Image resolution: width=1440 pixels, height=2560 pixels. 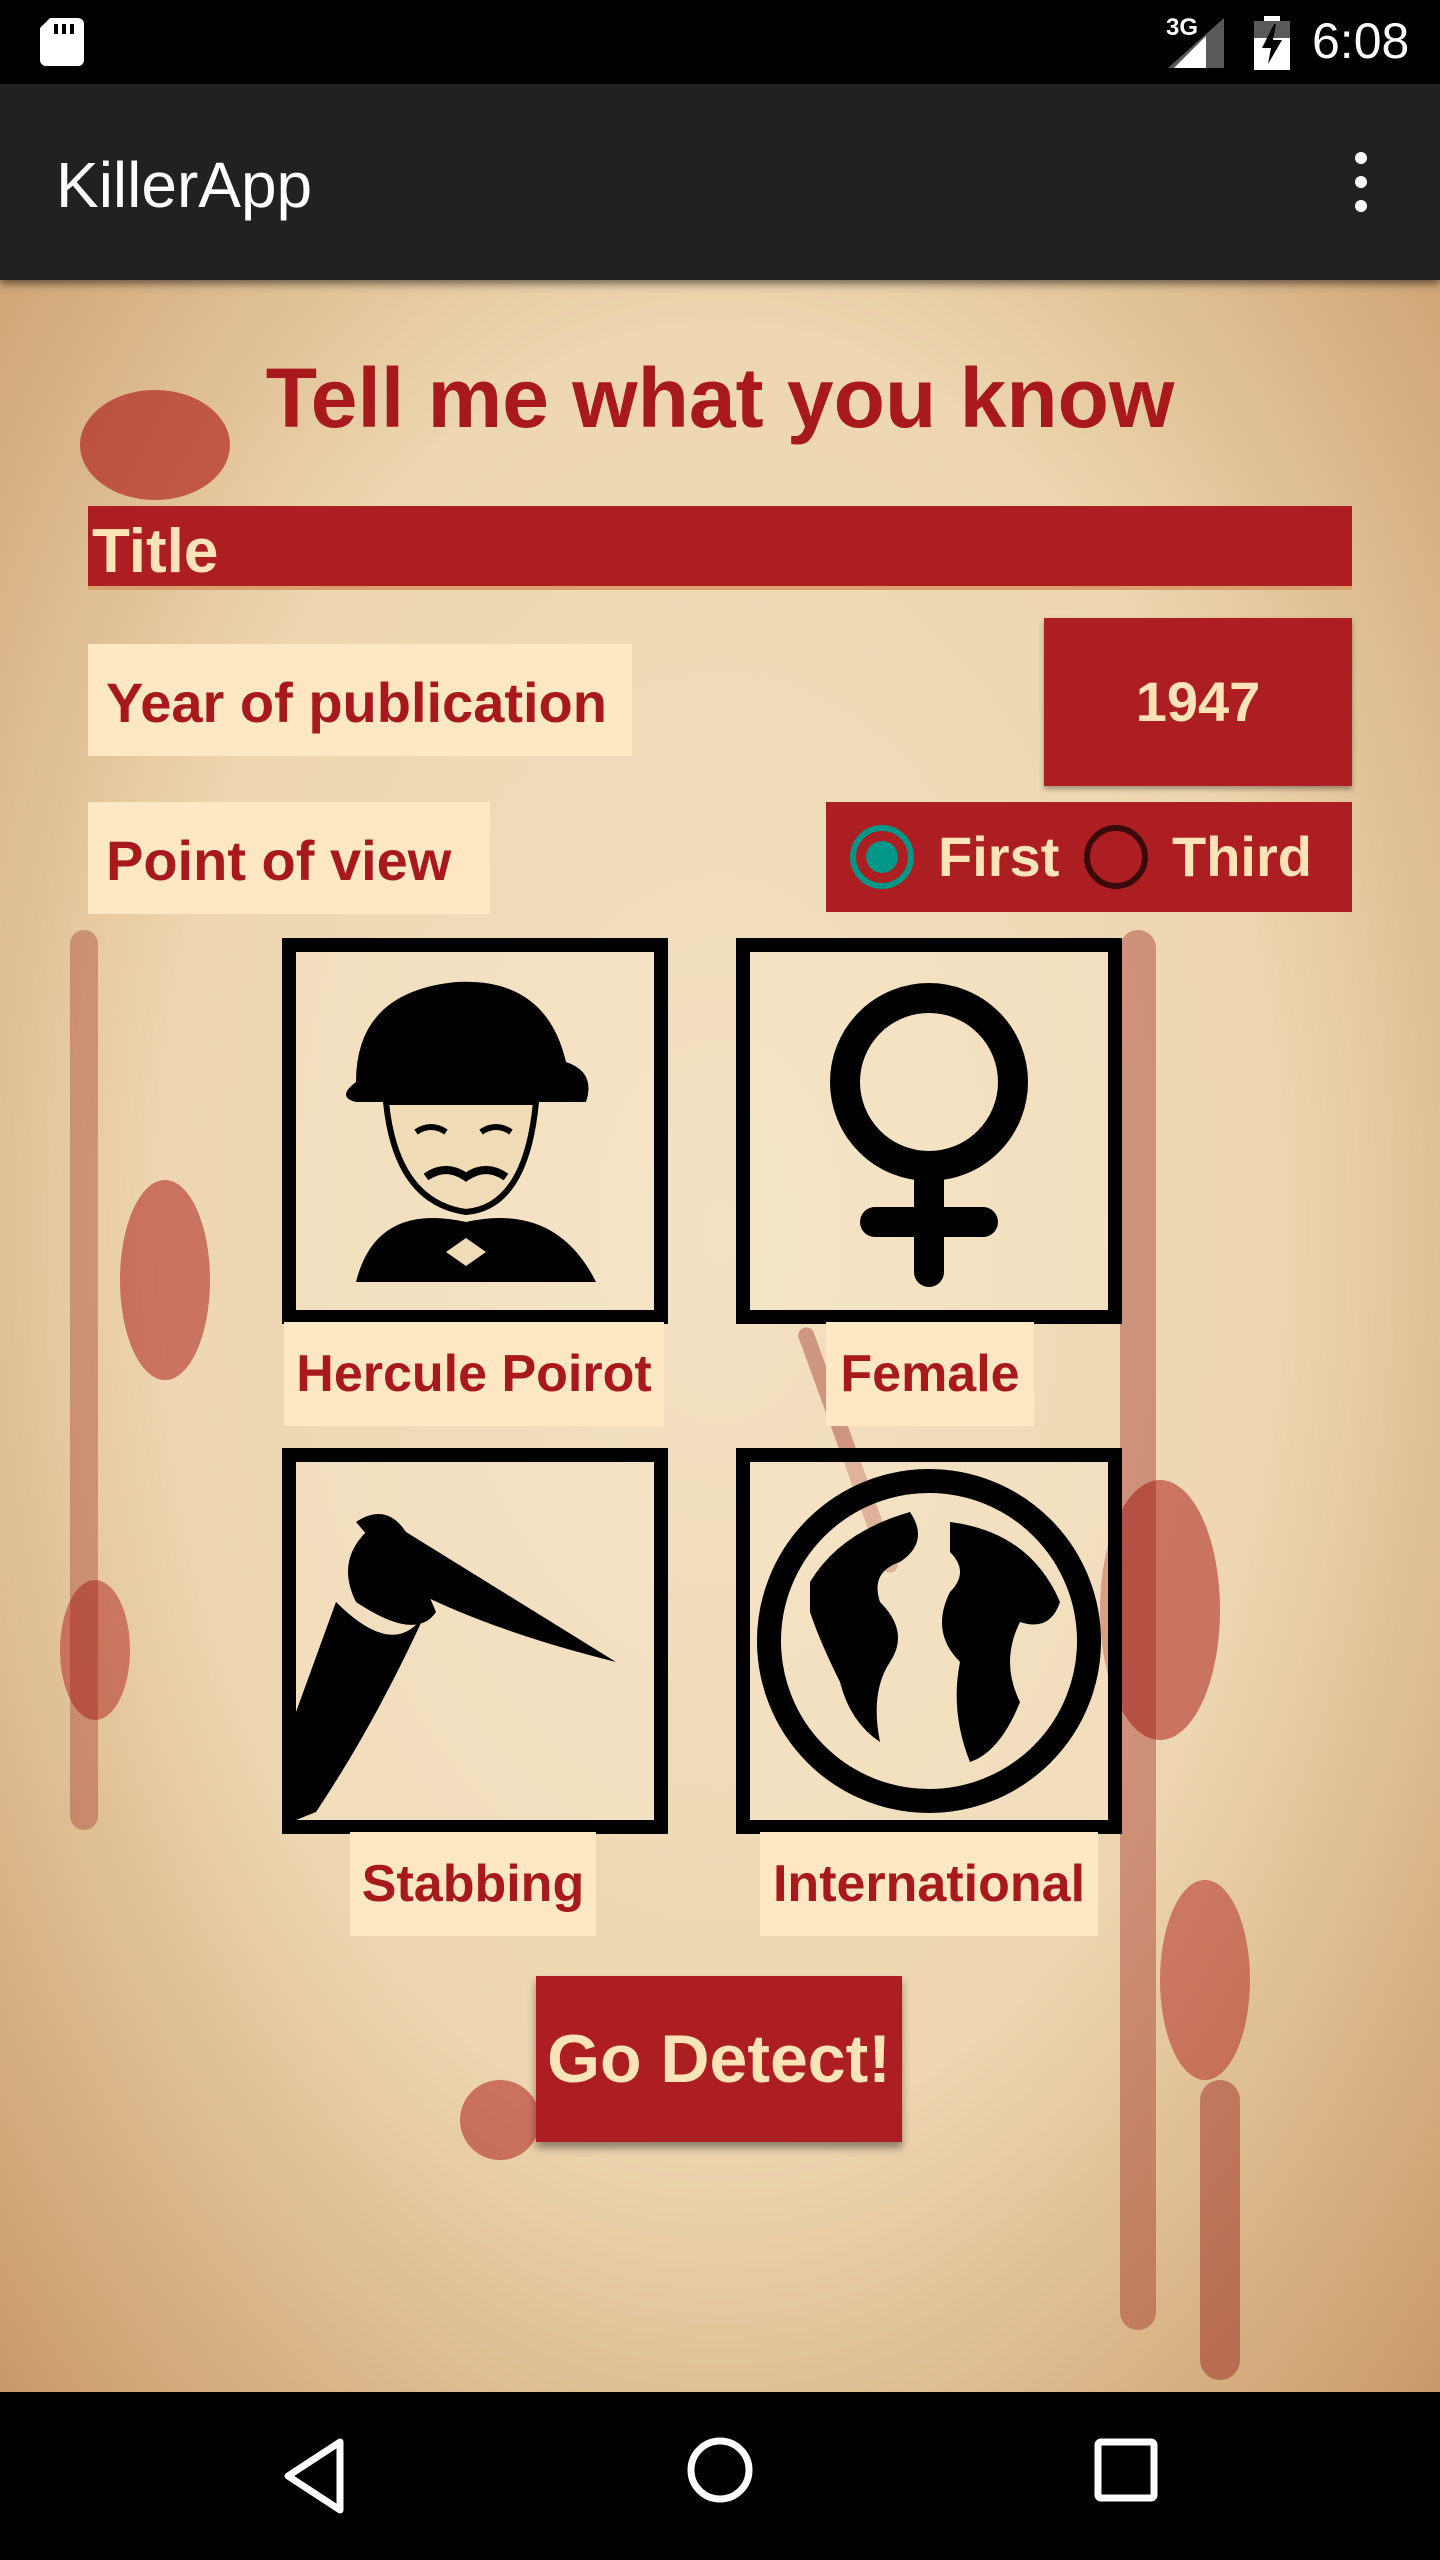 I want to click on year-label: Year of publication, so click(x=360, y=700).